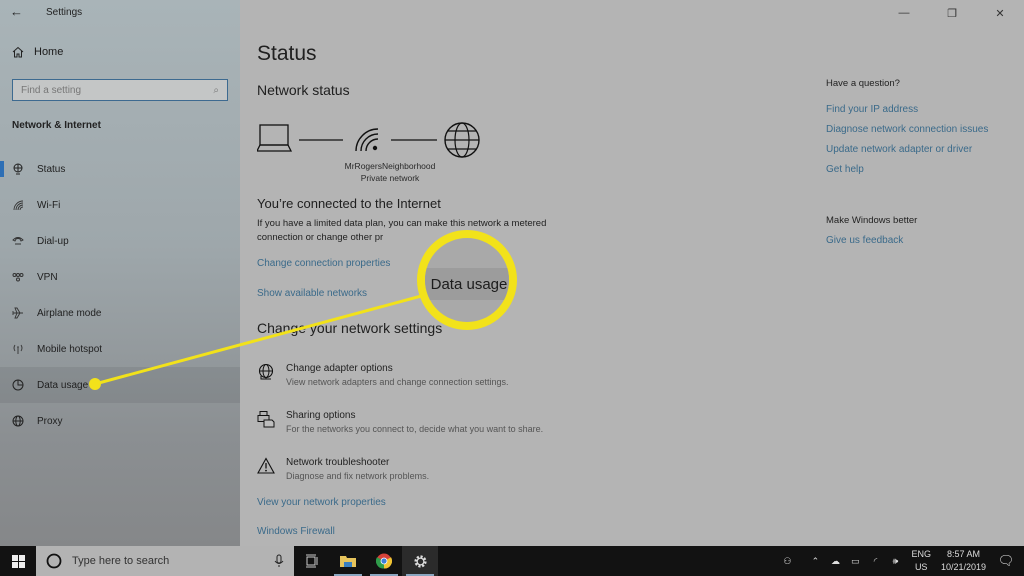 This screenshot has width=1024, height=576. Describe the element at coordinates (51, 169) in the screenshot. I see `sidebar-item-label: Status` at that location.